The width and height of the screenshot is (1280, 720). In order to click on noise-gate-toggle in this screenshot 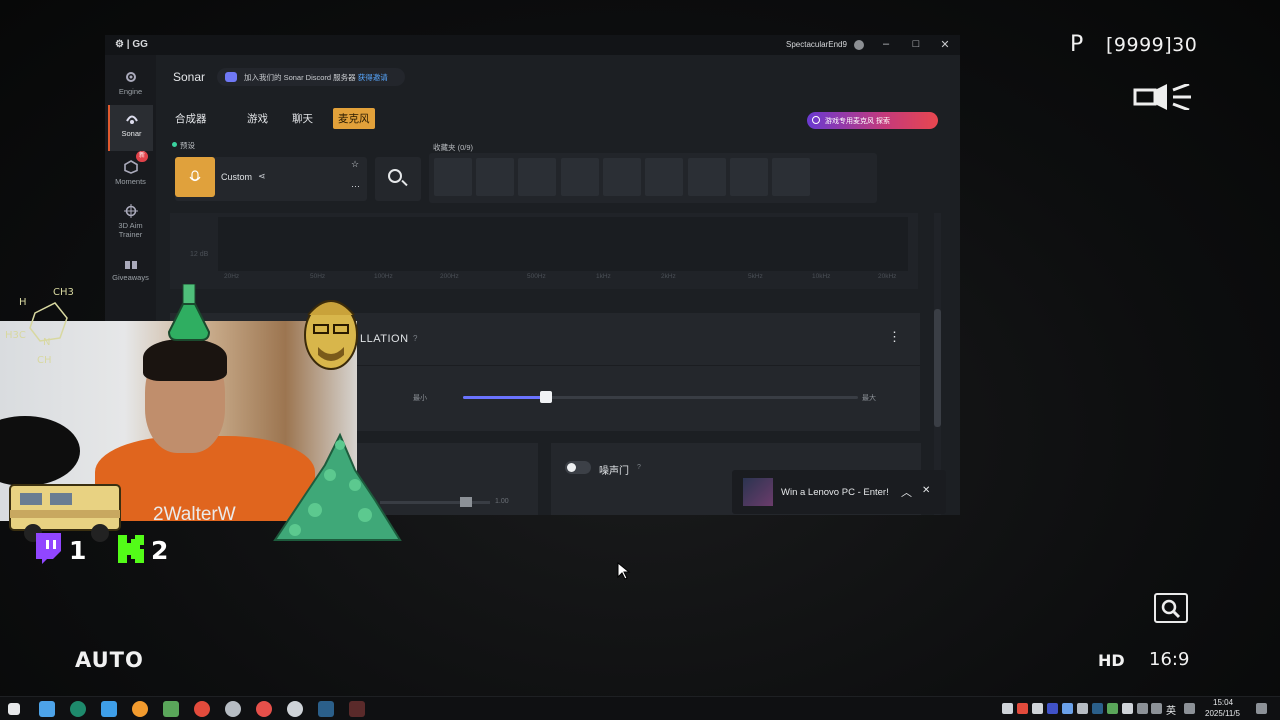, I will do `click(578, 467)`.